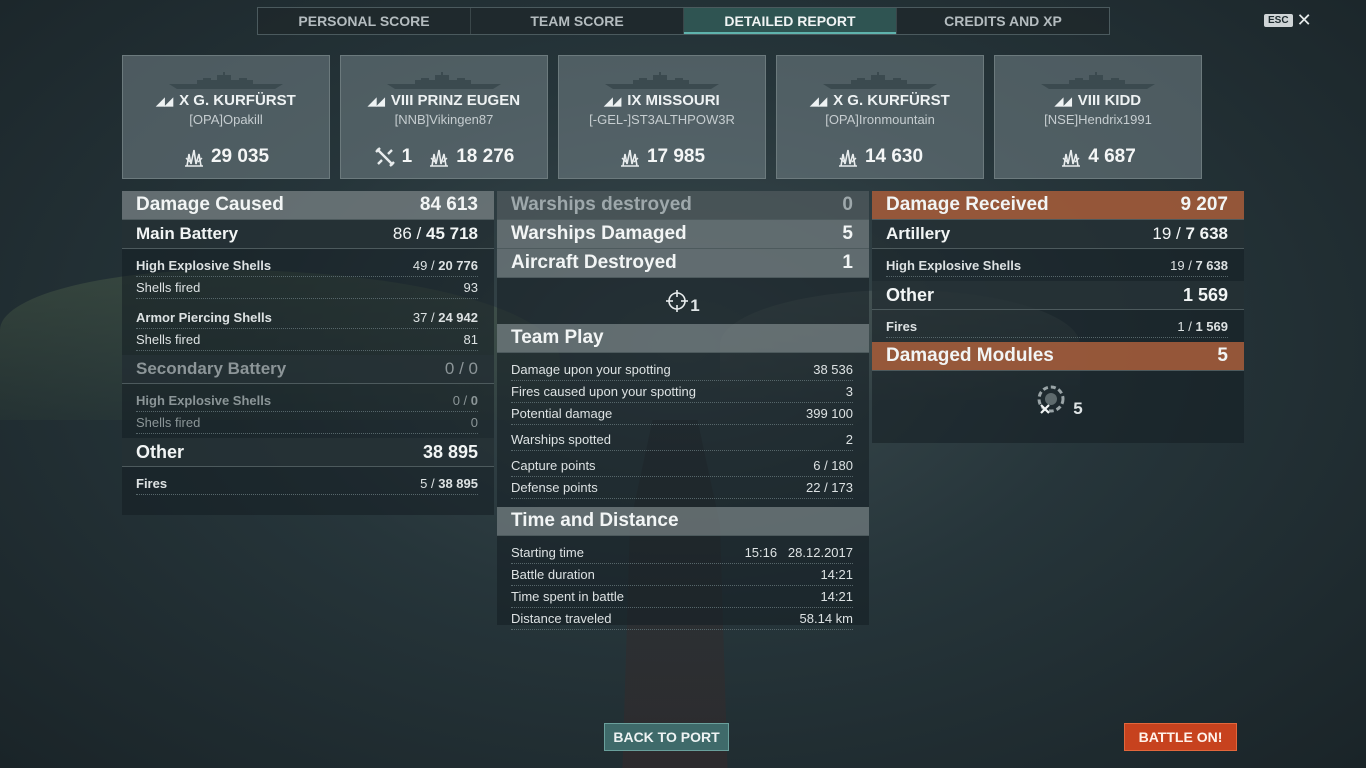  Describe the element at coordinates (682, 392) in the screenshot. I see `list-item: Fires caused upon your spotting 3` at that location.